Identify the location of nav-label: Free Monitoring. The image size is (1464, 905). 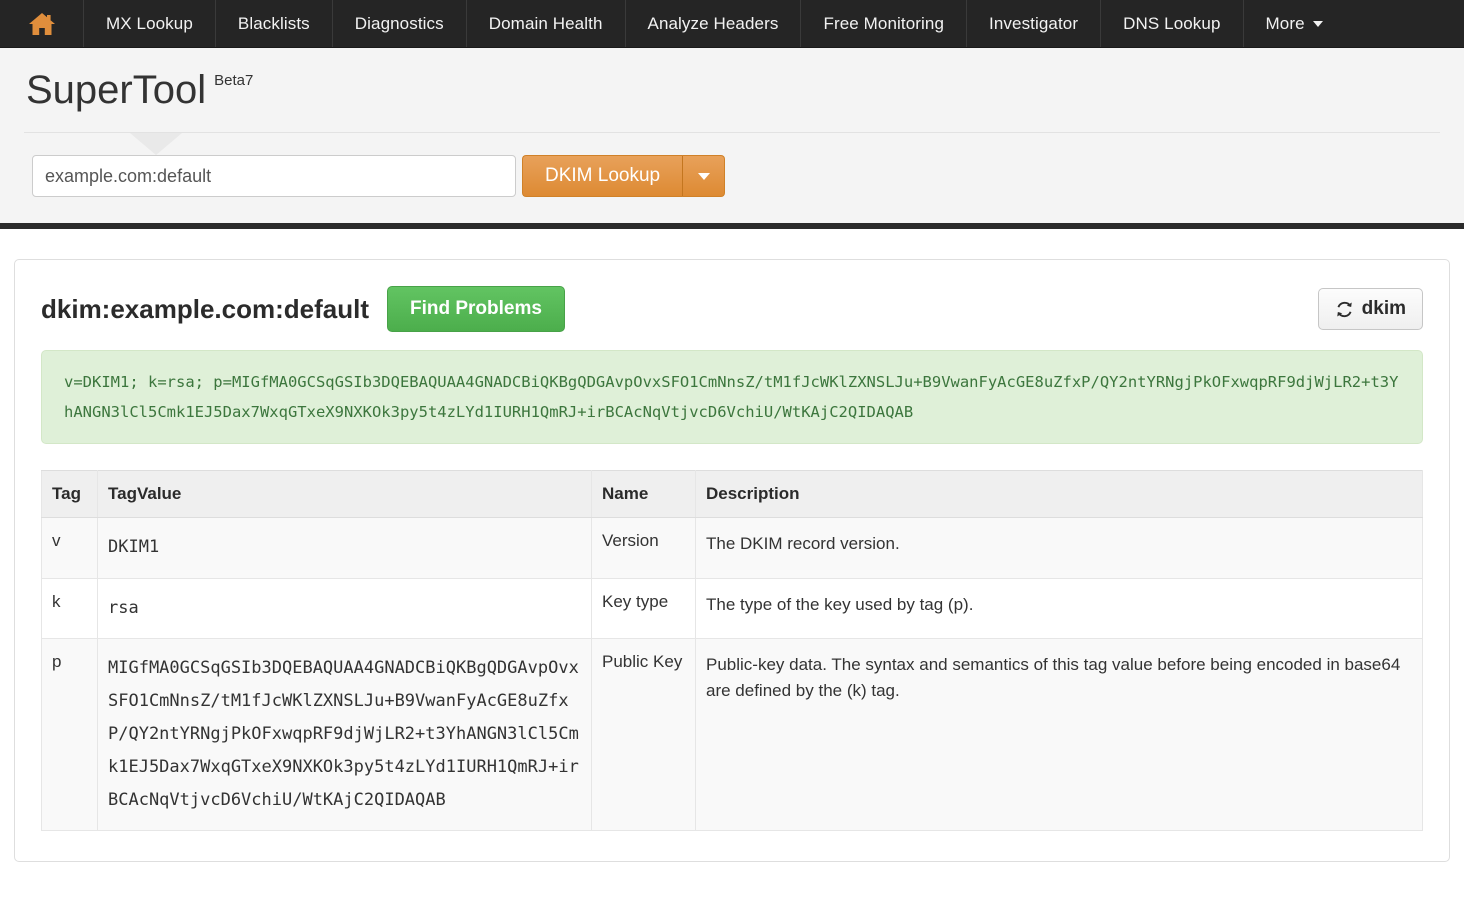
(884, 23).